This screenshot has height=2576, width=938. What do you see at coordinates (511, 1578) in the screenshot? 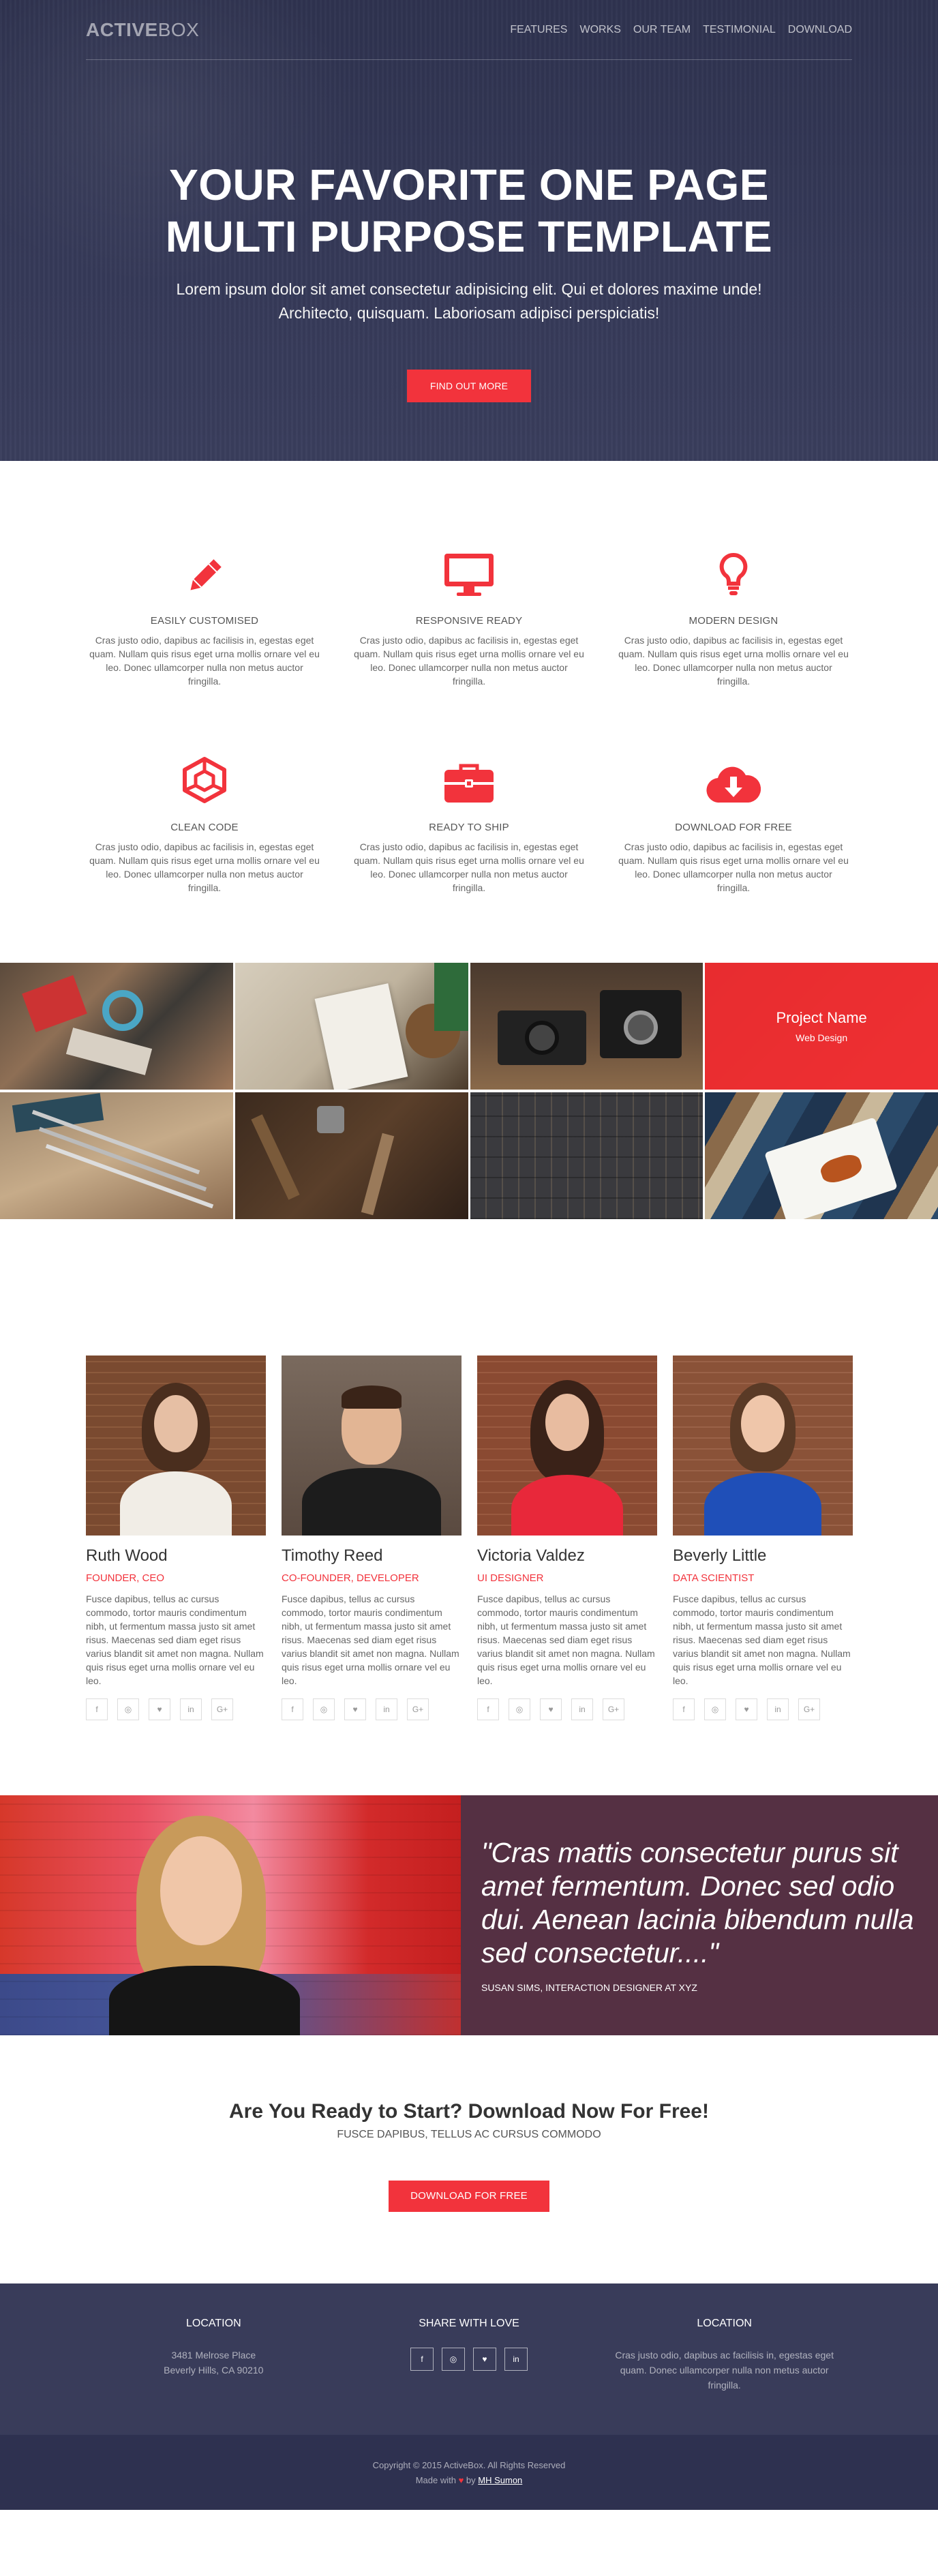
I see `member-role: UI DESIGNER` at bounding box center [511, 1578].